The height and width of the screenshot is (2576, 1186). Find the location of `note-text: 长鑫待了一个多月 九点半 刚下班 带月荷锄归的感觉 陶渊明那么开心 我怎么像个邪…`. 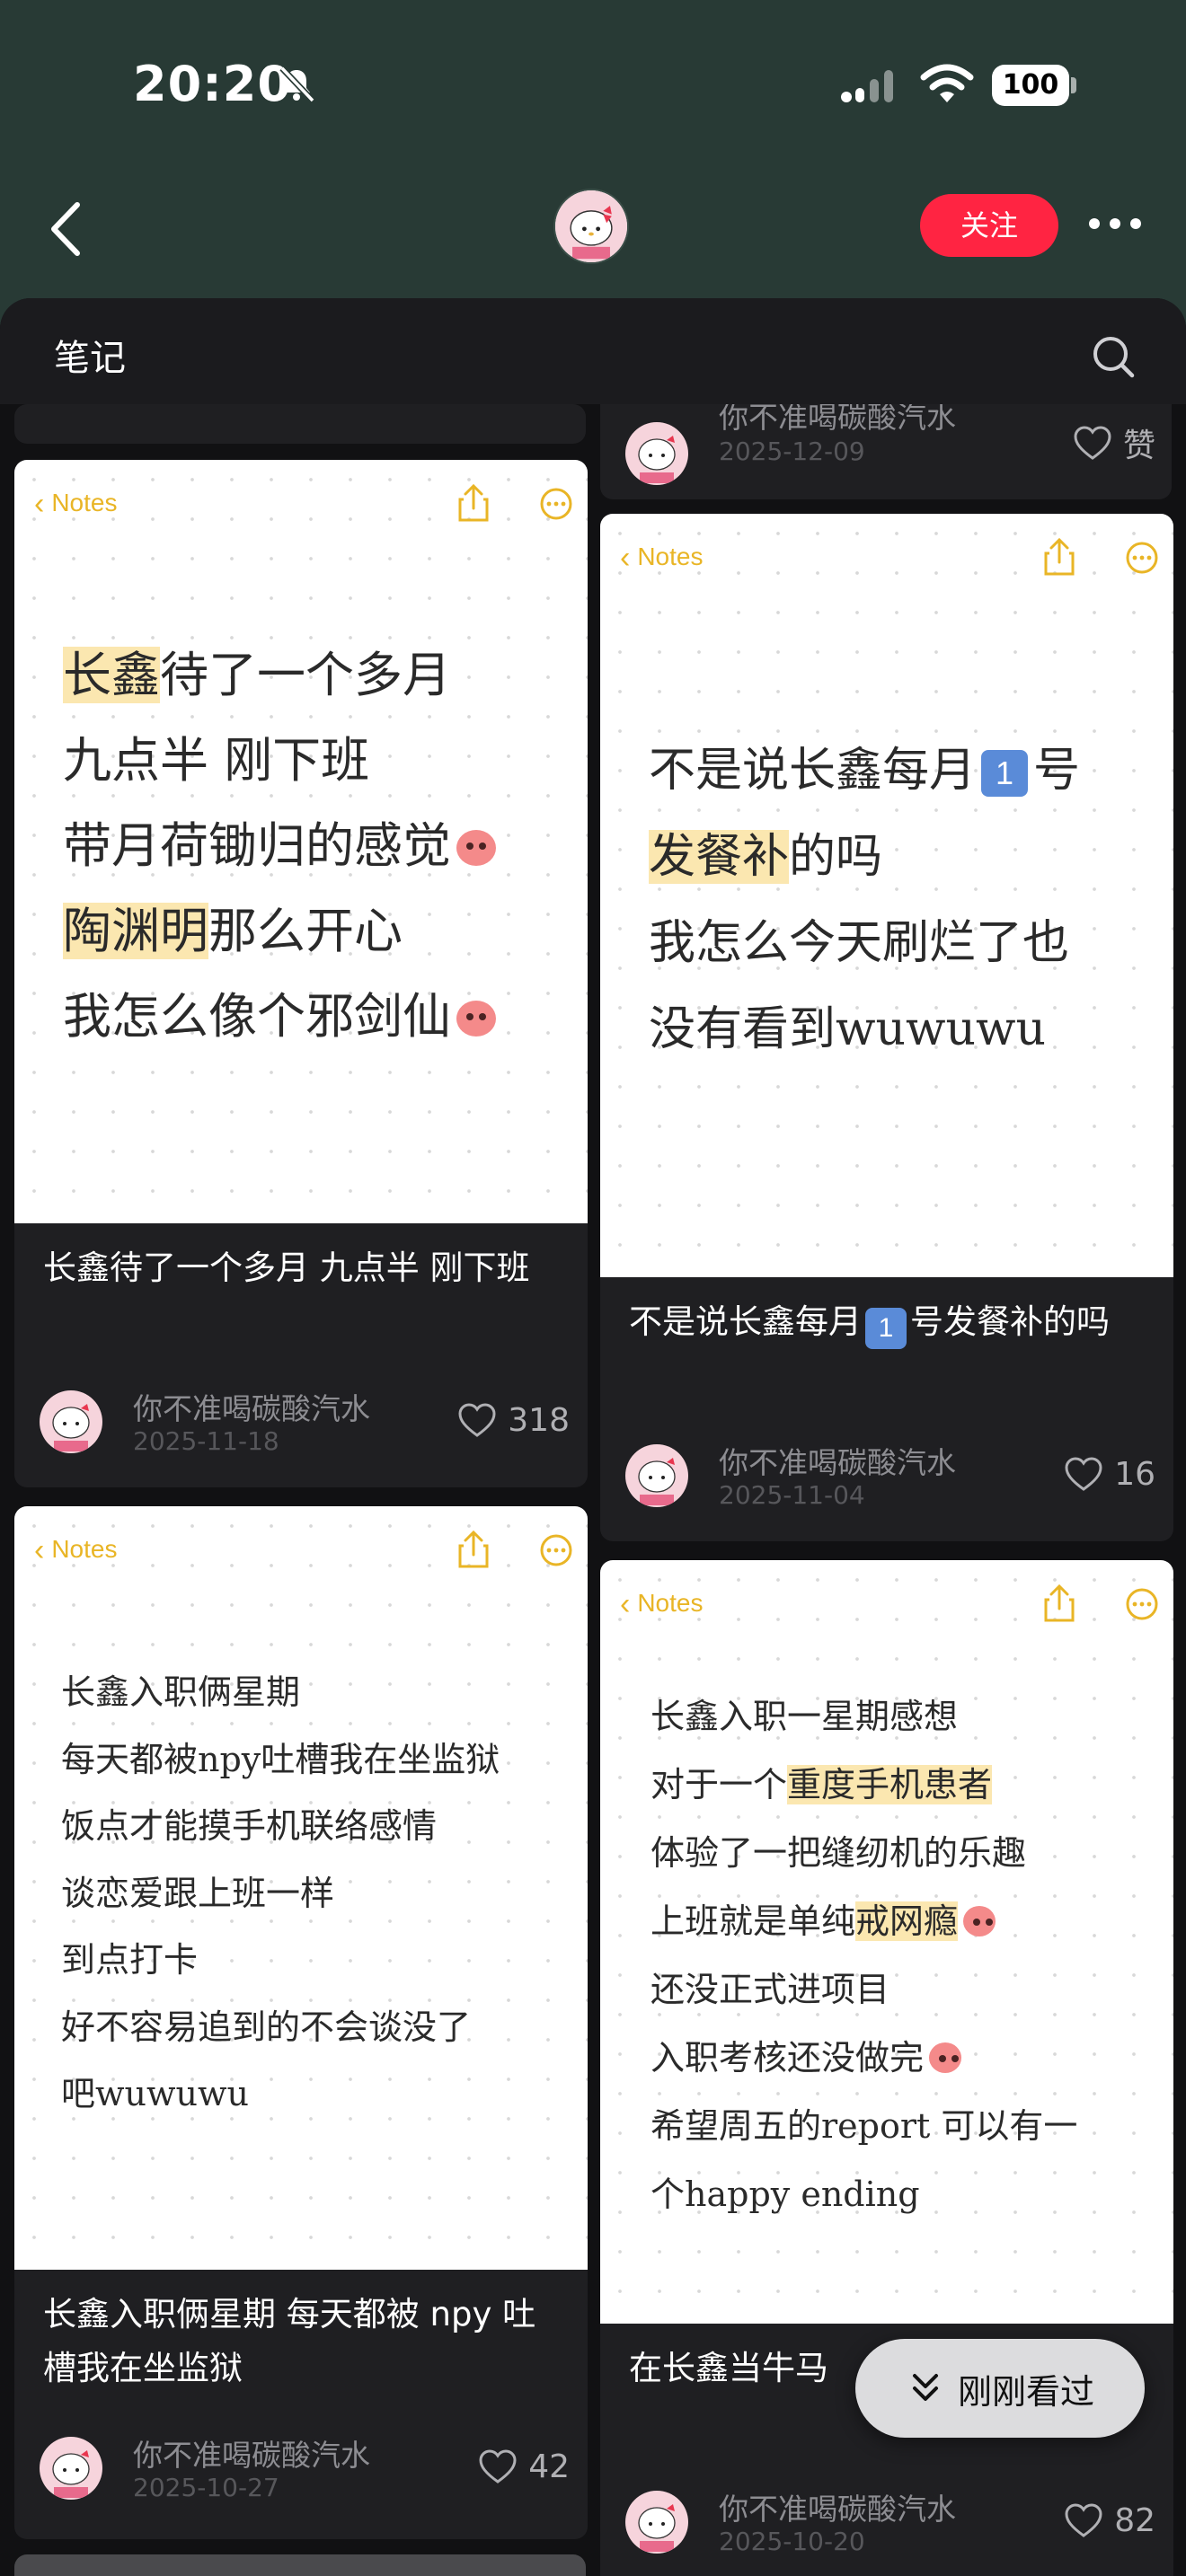

note-text: 长鑫待了一个多月 九点半 刚下班 带月荷锄归的感觉 陶渊明那么开心 我怎么像个邪… is located at coordinates (279, 845).